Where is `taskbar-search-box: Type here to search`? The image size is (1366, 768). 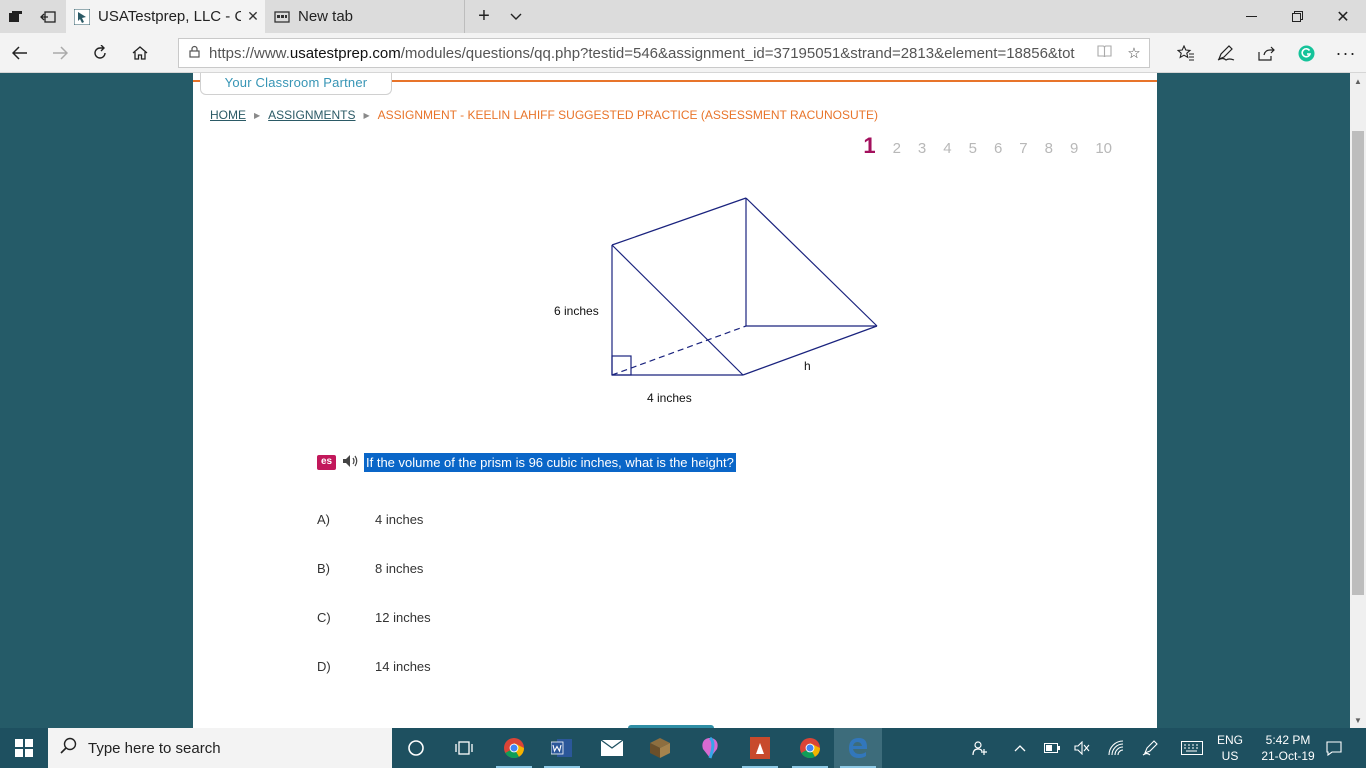
taskbar-search-box: Type here to search is located at coordinates (220, 748).